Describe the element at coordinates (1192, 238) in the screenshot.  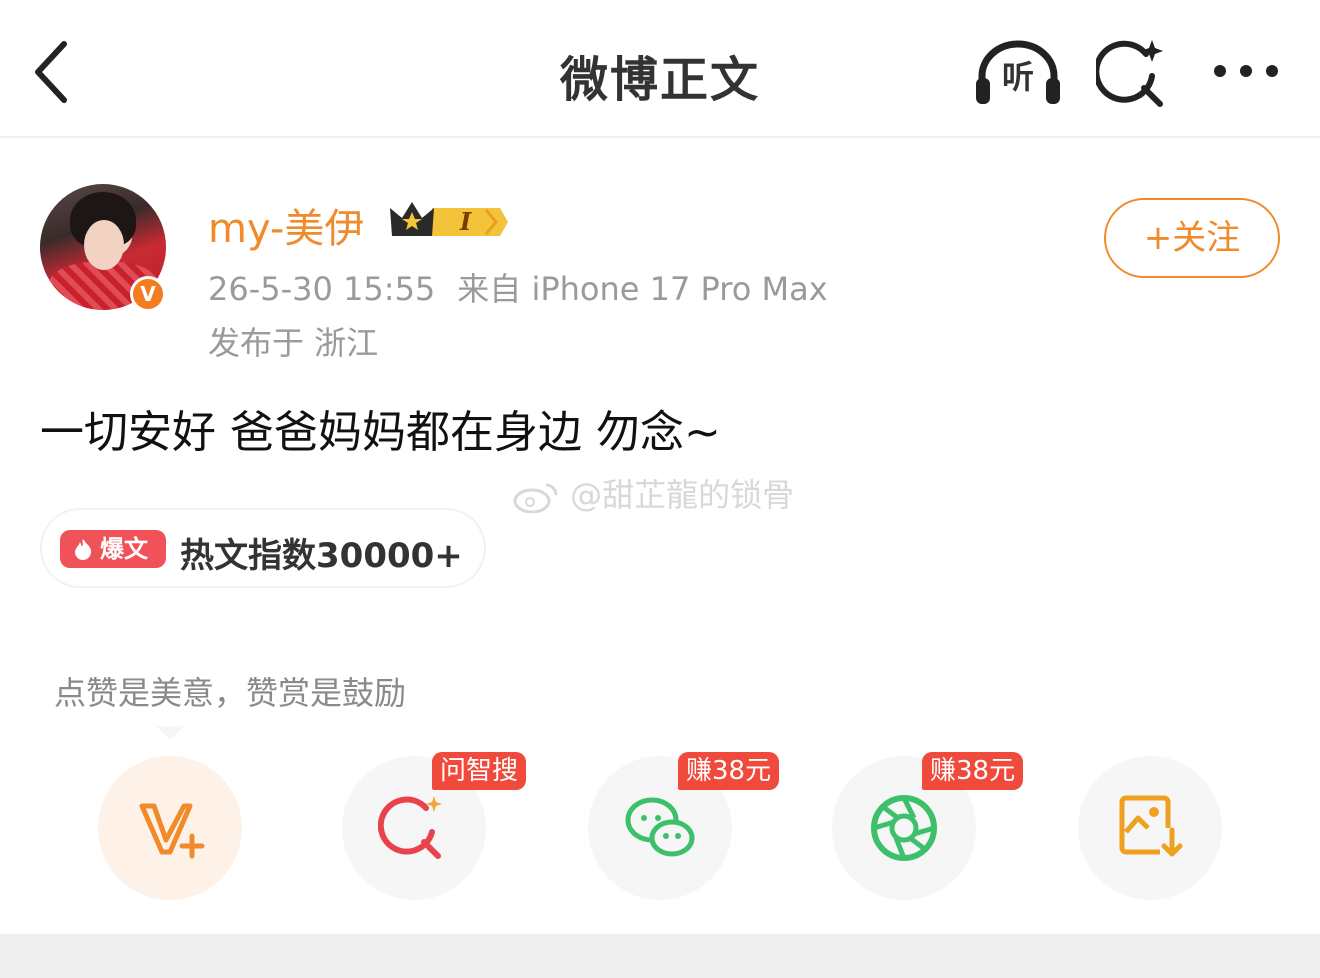
I see `follow-button: +关注` at that location.